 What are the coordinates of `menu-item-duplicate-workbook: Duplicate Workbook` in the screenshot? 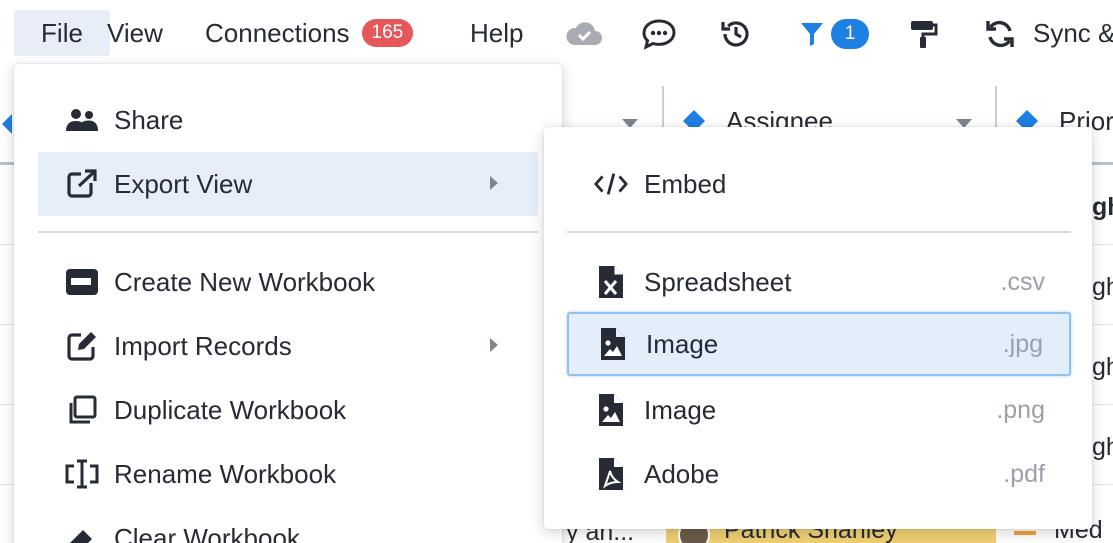 It's located at (288, 410).